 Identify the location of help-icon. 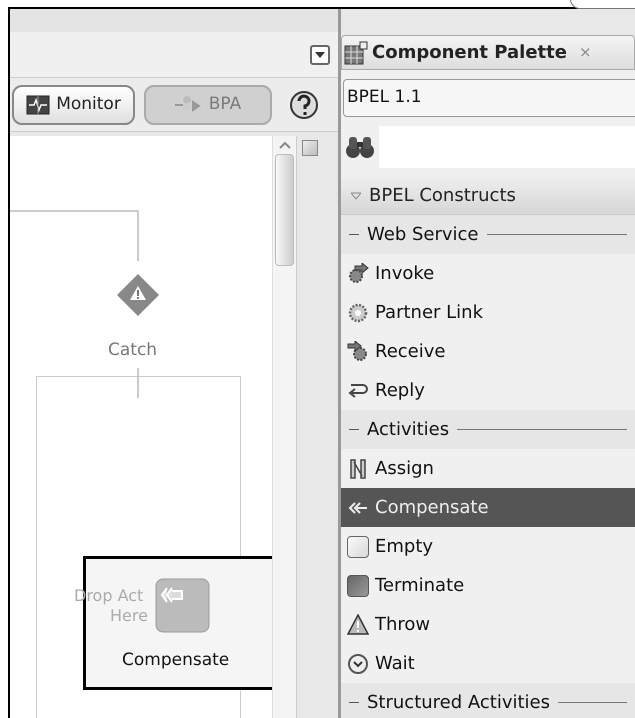
(304, 105).